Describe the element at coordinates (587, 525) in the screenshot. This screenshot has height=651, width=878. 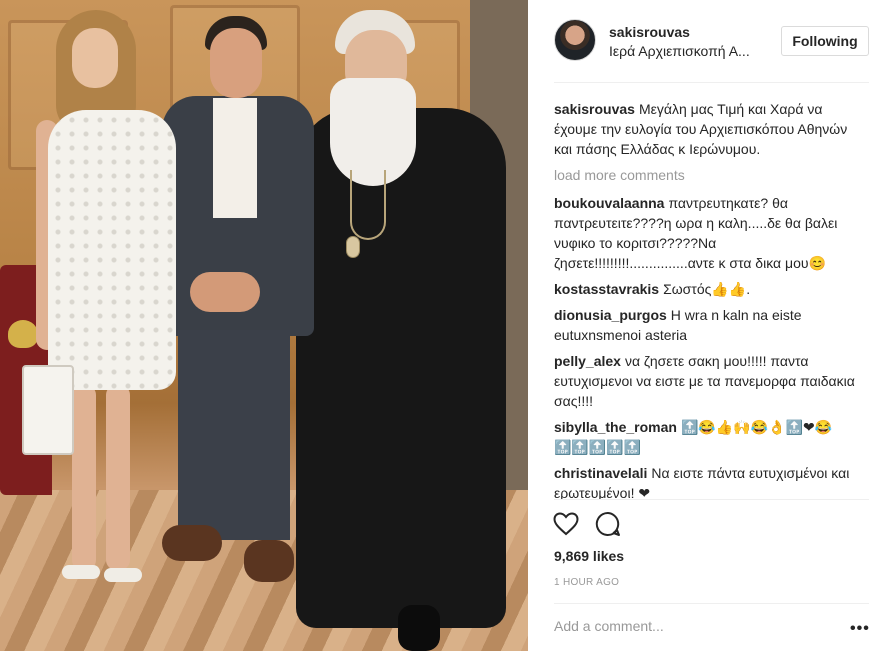
I see `action-bar` at that location.